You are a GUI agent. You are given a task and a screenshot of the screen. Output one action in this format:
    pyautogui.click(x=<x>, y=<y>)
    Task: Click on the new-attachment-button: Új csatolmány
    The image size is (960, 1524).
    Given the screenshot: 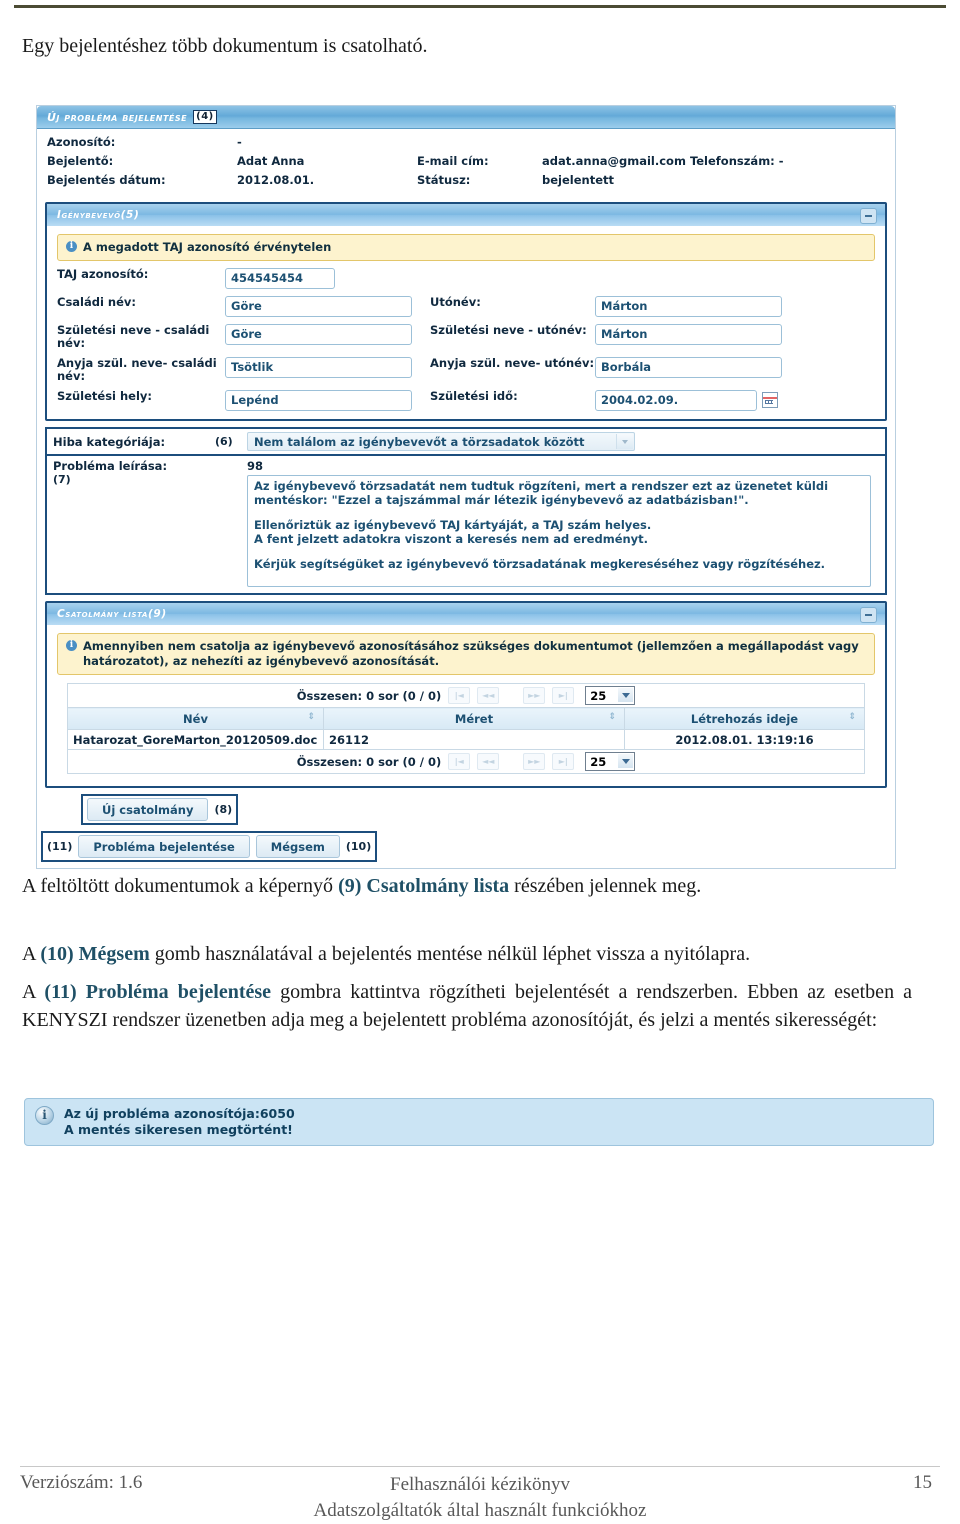 What is the action you would take?
    pyautogui.click(x=148, y=809)
    